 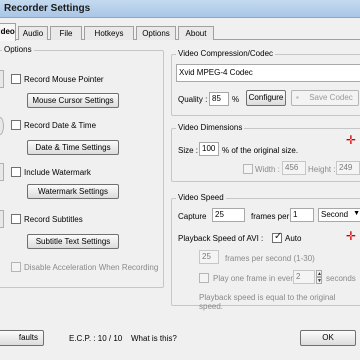 I want to click on size-input: 100, so click(x=209, y=149).